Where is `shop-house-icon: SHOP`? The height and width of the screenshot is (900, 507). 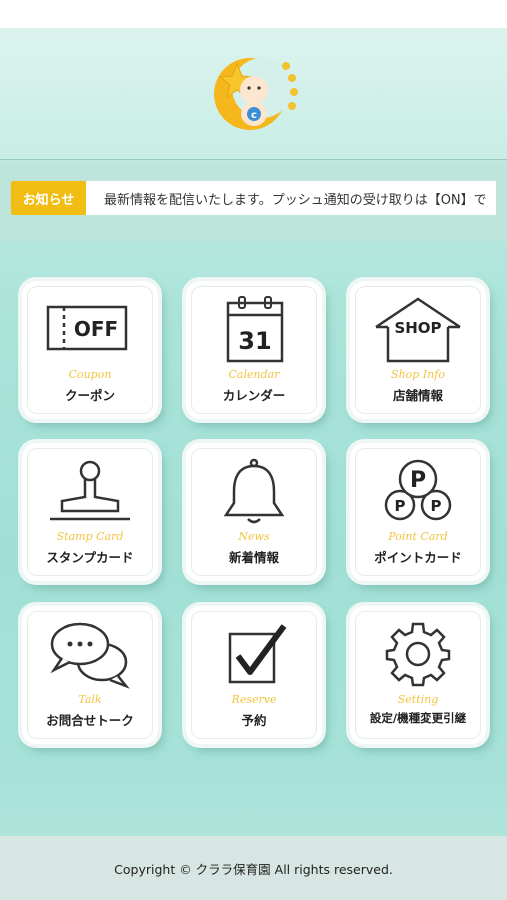
shop-house-icon: SHOP is located at coordinates (418, 330).